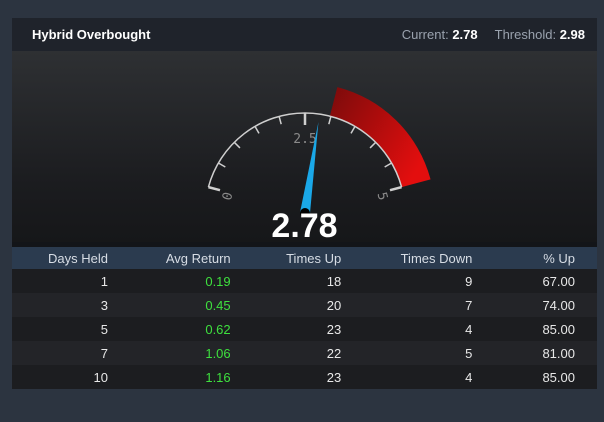  What do you see at coordinates (545, 305) in the screenshot?
I see `cell-pct-up: 74.00` at bounding box center [545, 305].